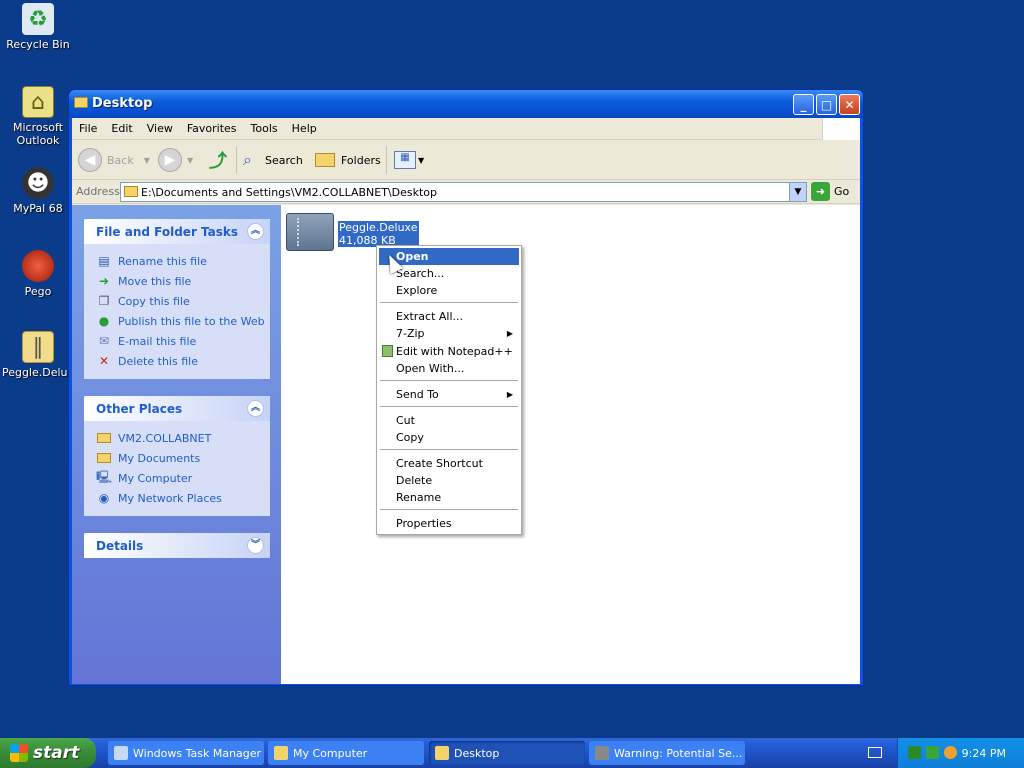 Image resolution: width=1024 pixels, height=768 pixels. I want to click on ctx-edit-notepad: Edit with Notepad++, so click(449, 351).